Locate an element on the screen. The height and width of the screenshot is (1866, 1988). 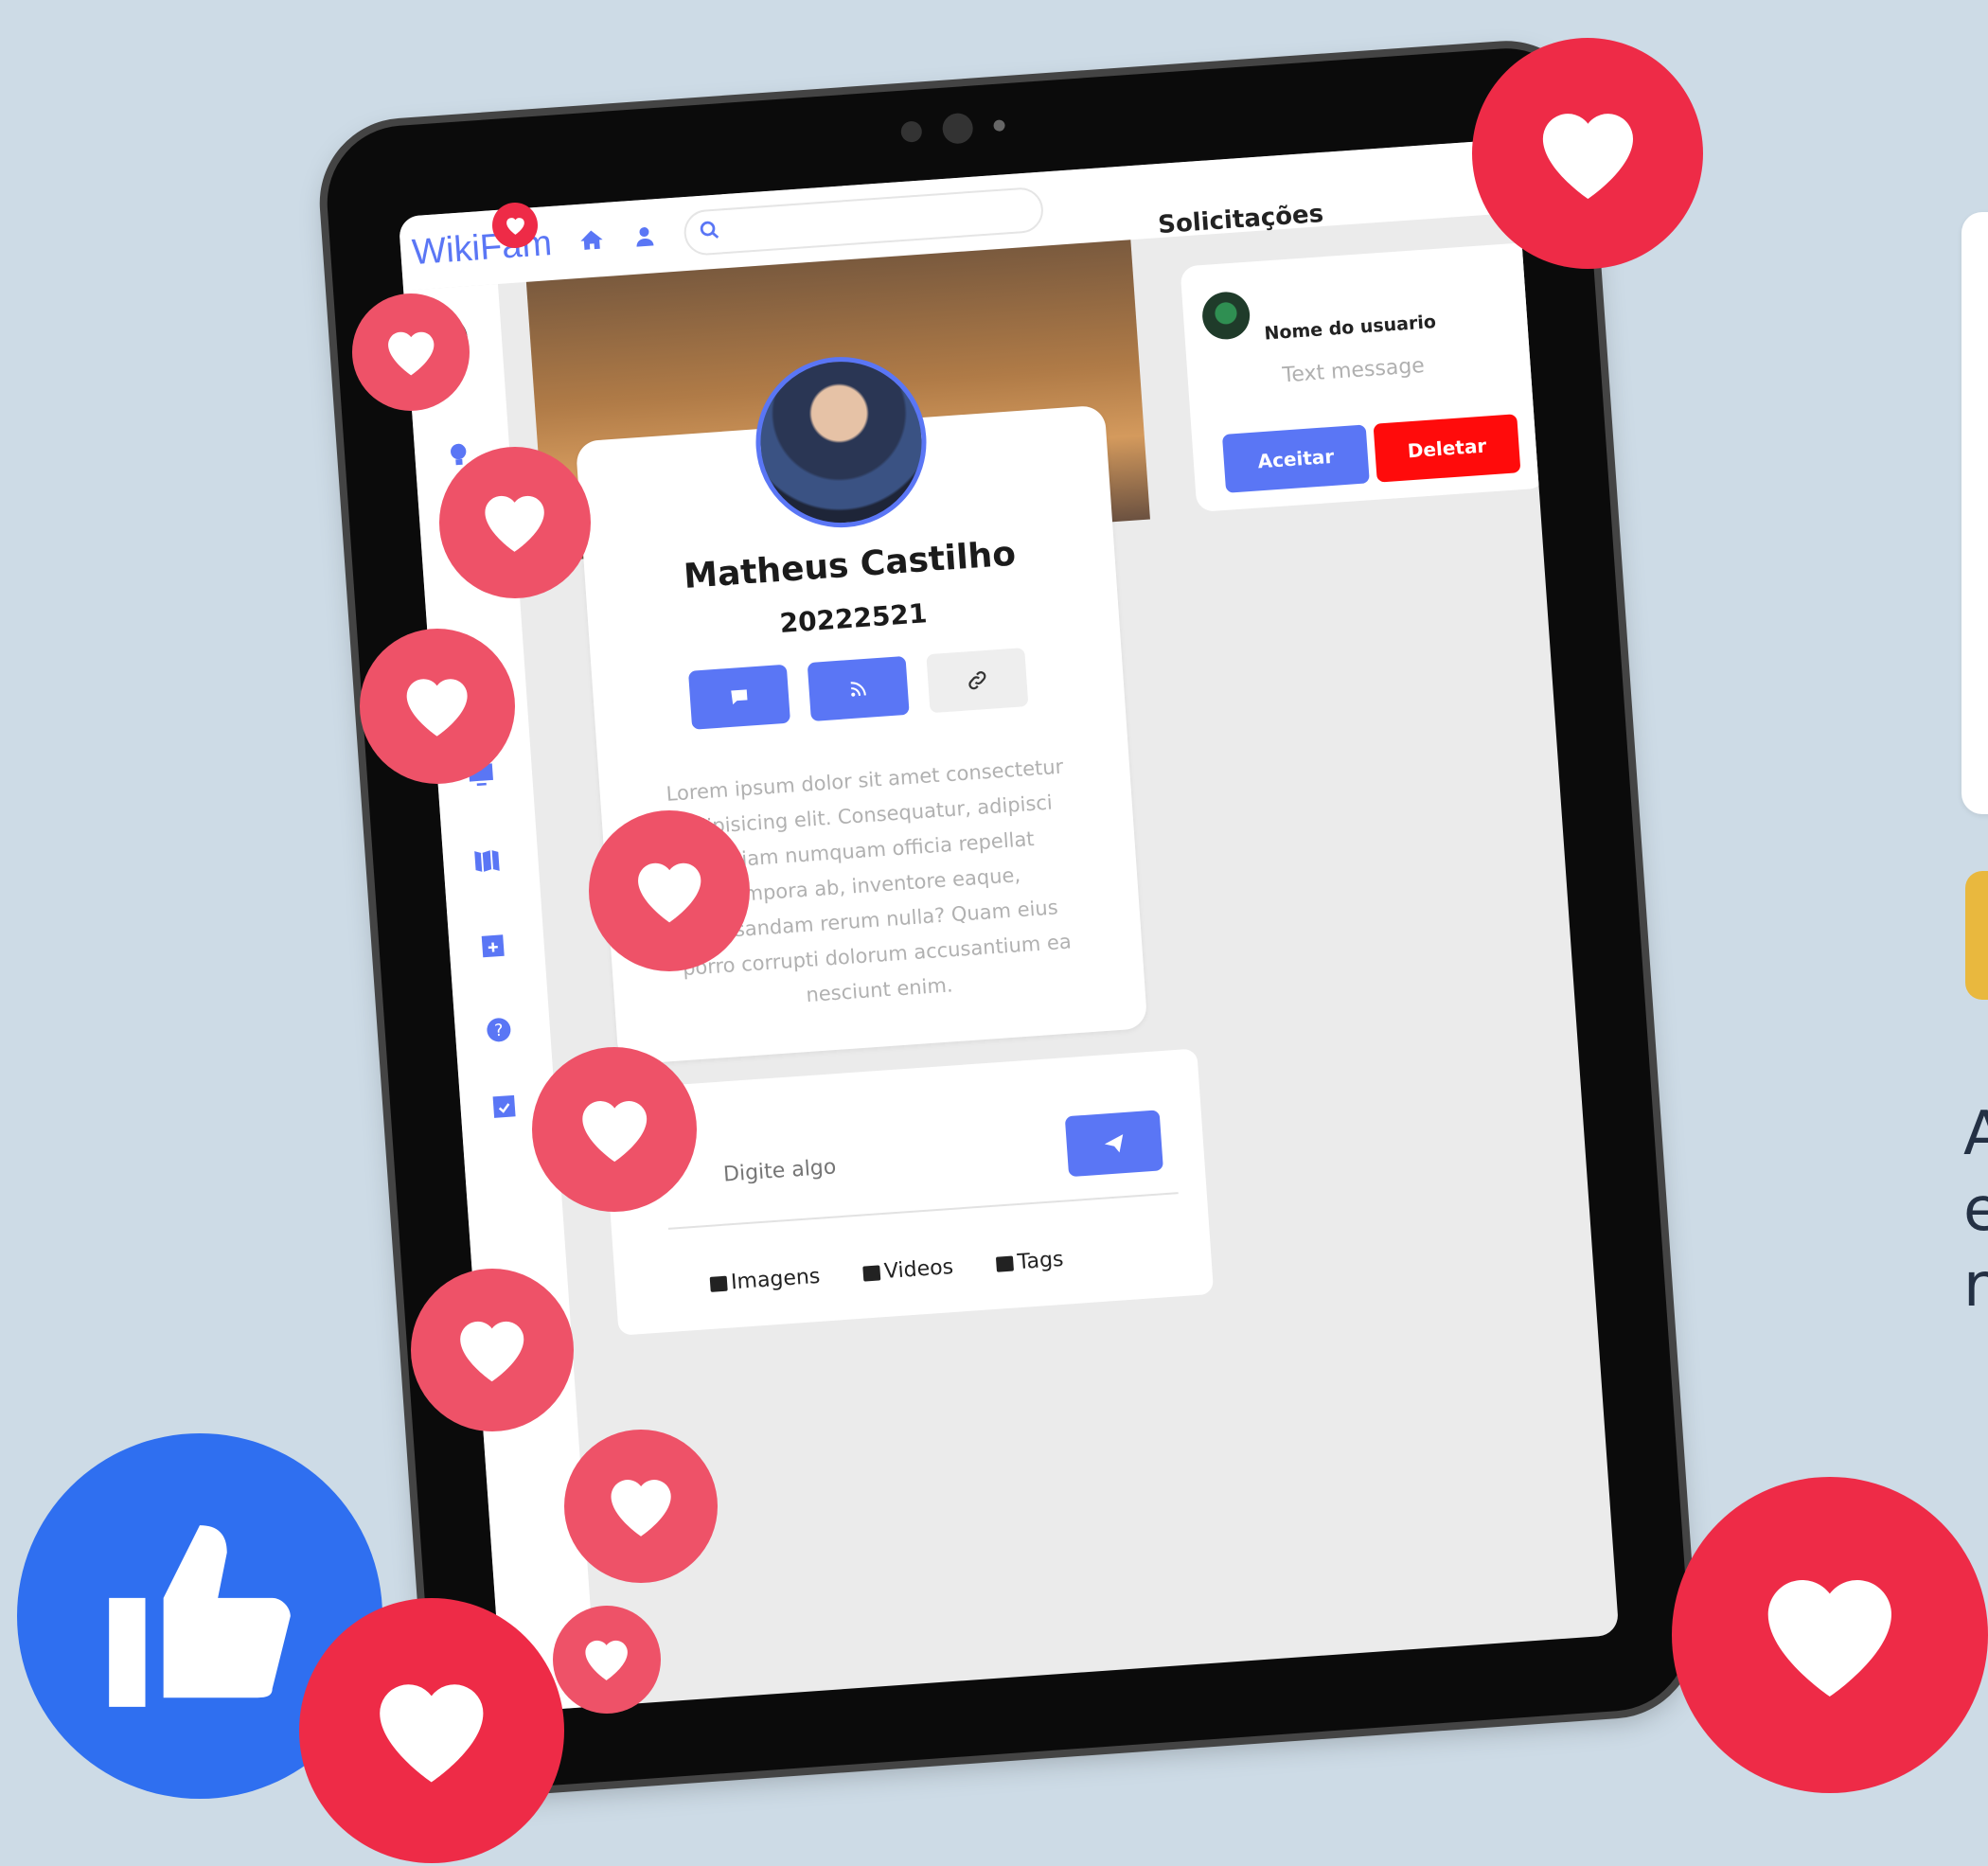
rss-button is located at coordinates (858, 688).